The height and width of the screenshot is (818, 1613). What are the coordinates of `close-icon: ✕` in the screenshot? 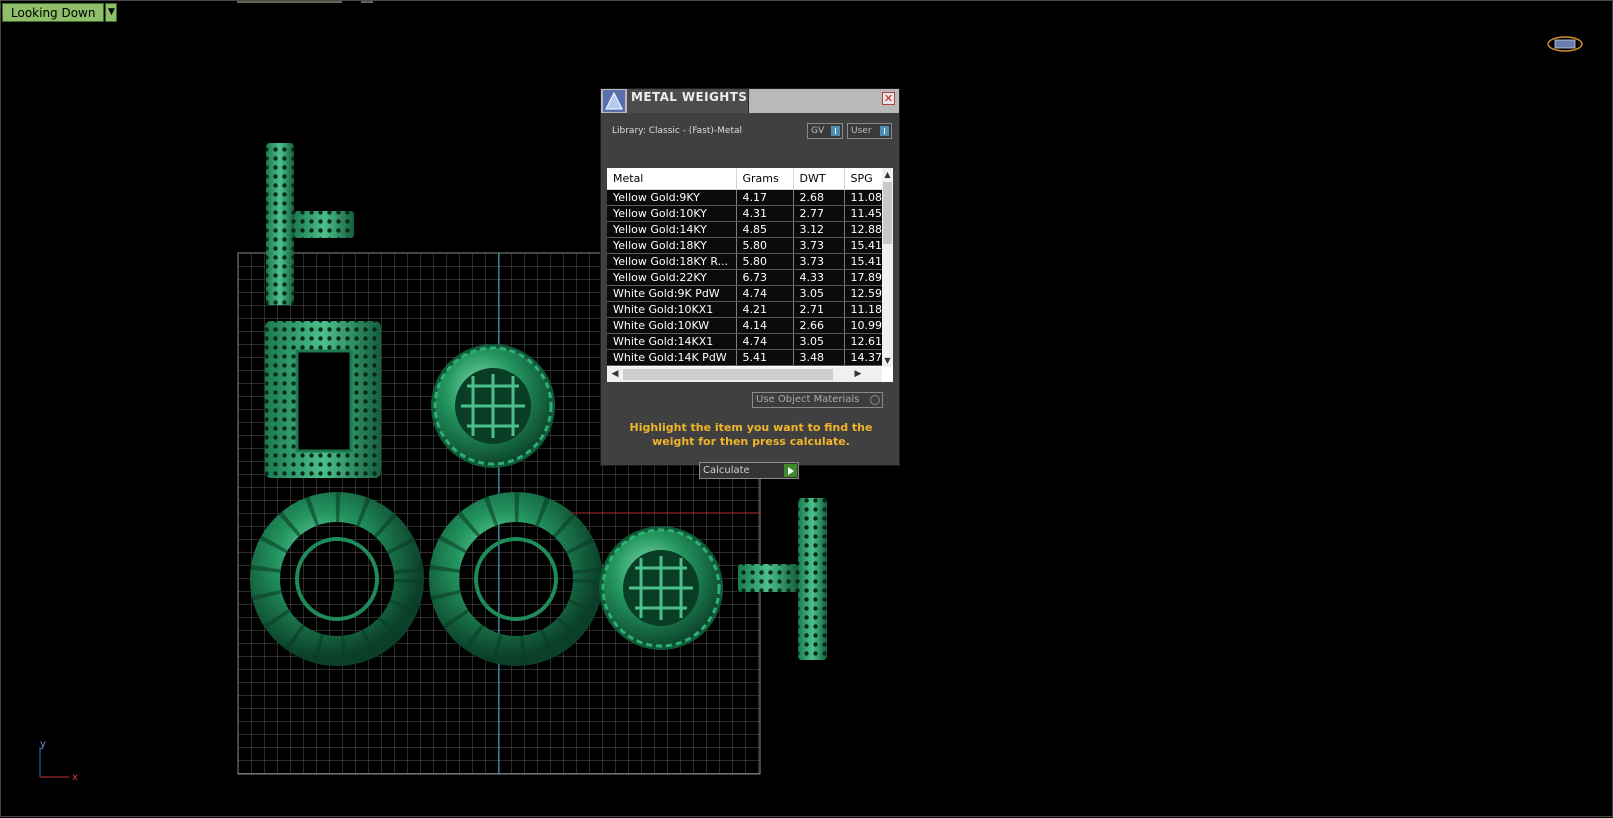 It's located at (888, 98).